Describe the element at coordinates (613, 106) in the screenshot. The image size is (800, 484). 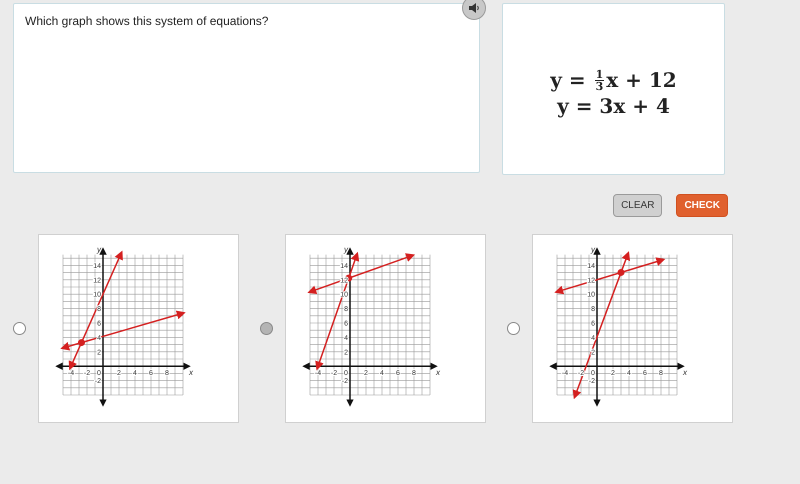
I see `equation: y = 3x + 4` at that location.